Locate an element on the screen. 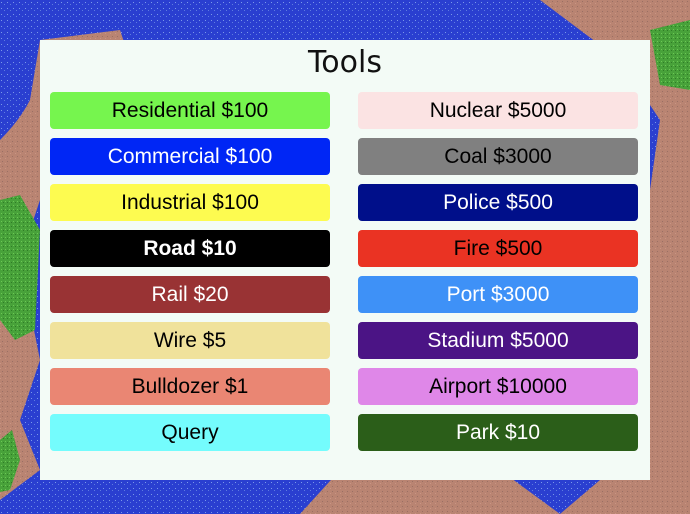 The height and width of the screenshot is (514, 690). tool-coal-button: Coal $3000 is located at coordinates (498, 156).